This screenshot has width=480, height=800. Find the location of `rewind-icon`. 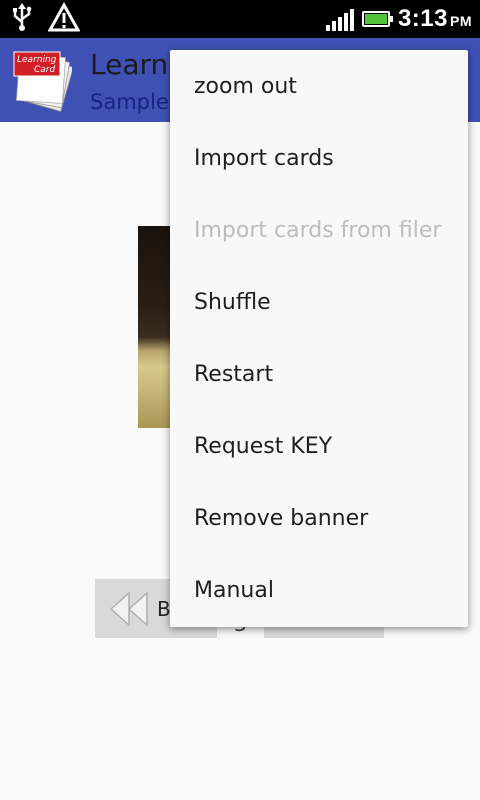

rewind-icon is located at coordinates (128, 608).